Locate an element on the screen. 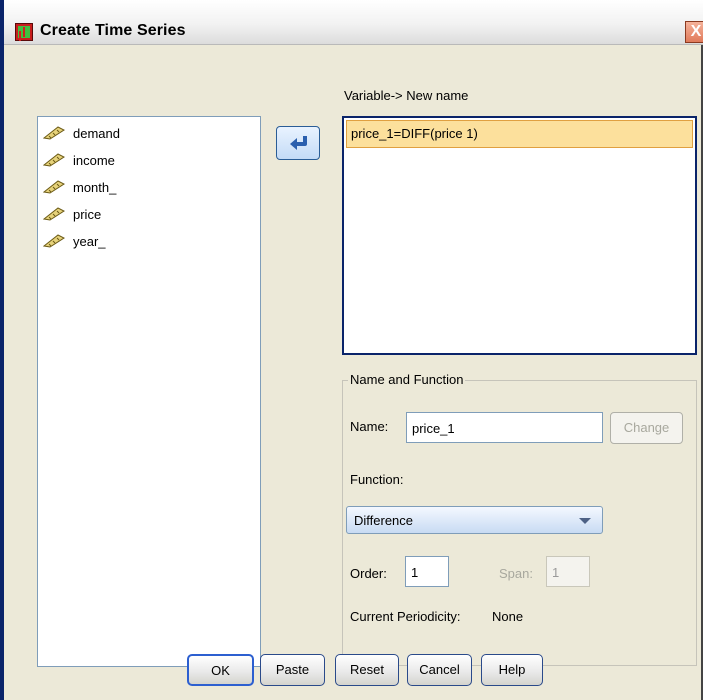 This screenshot has width=703, height=700. list-item-selected: price_1=DIFF(price 1) is located at coordinates (519, 134).